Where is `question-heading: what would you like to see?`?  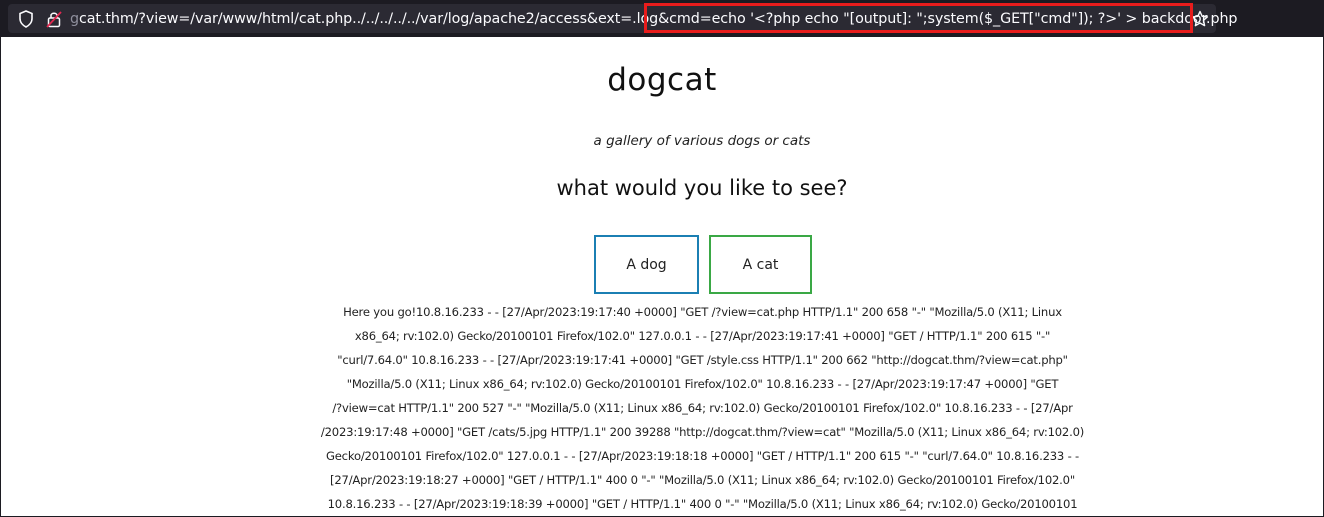 question-heading: what would you like to see? is located at coordinates (702, 188).